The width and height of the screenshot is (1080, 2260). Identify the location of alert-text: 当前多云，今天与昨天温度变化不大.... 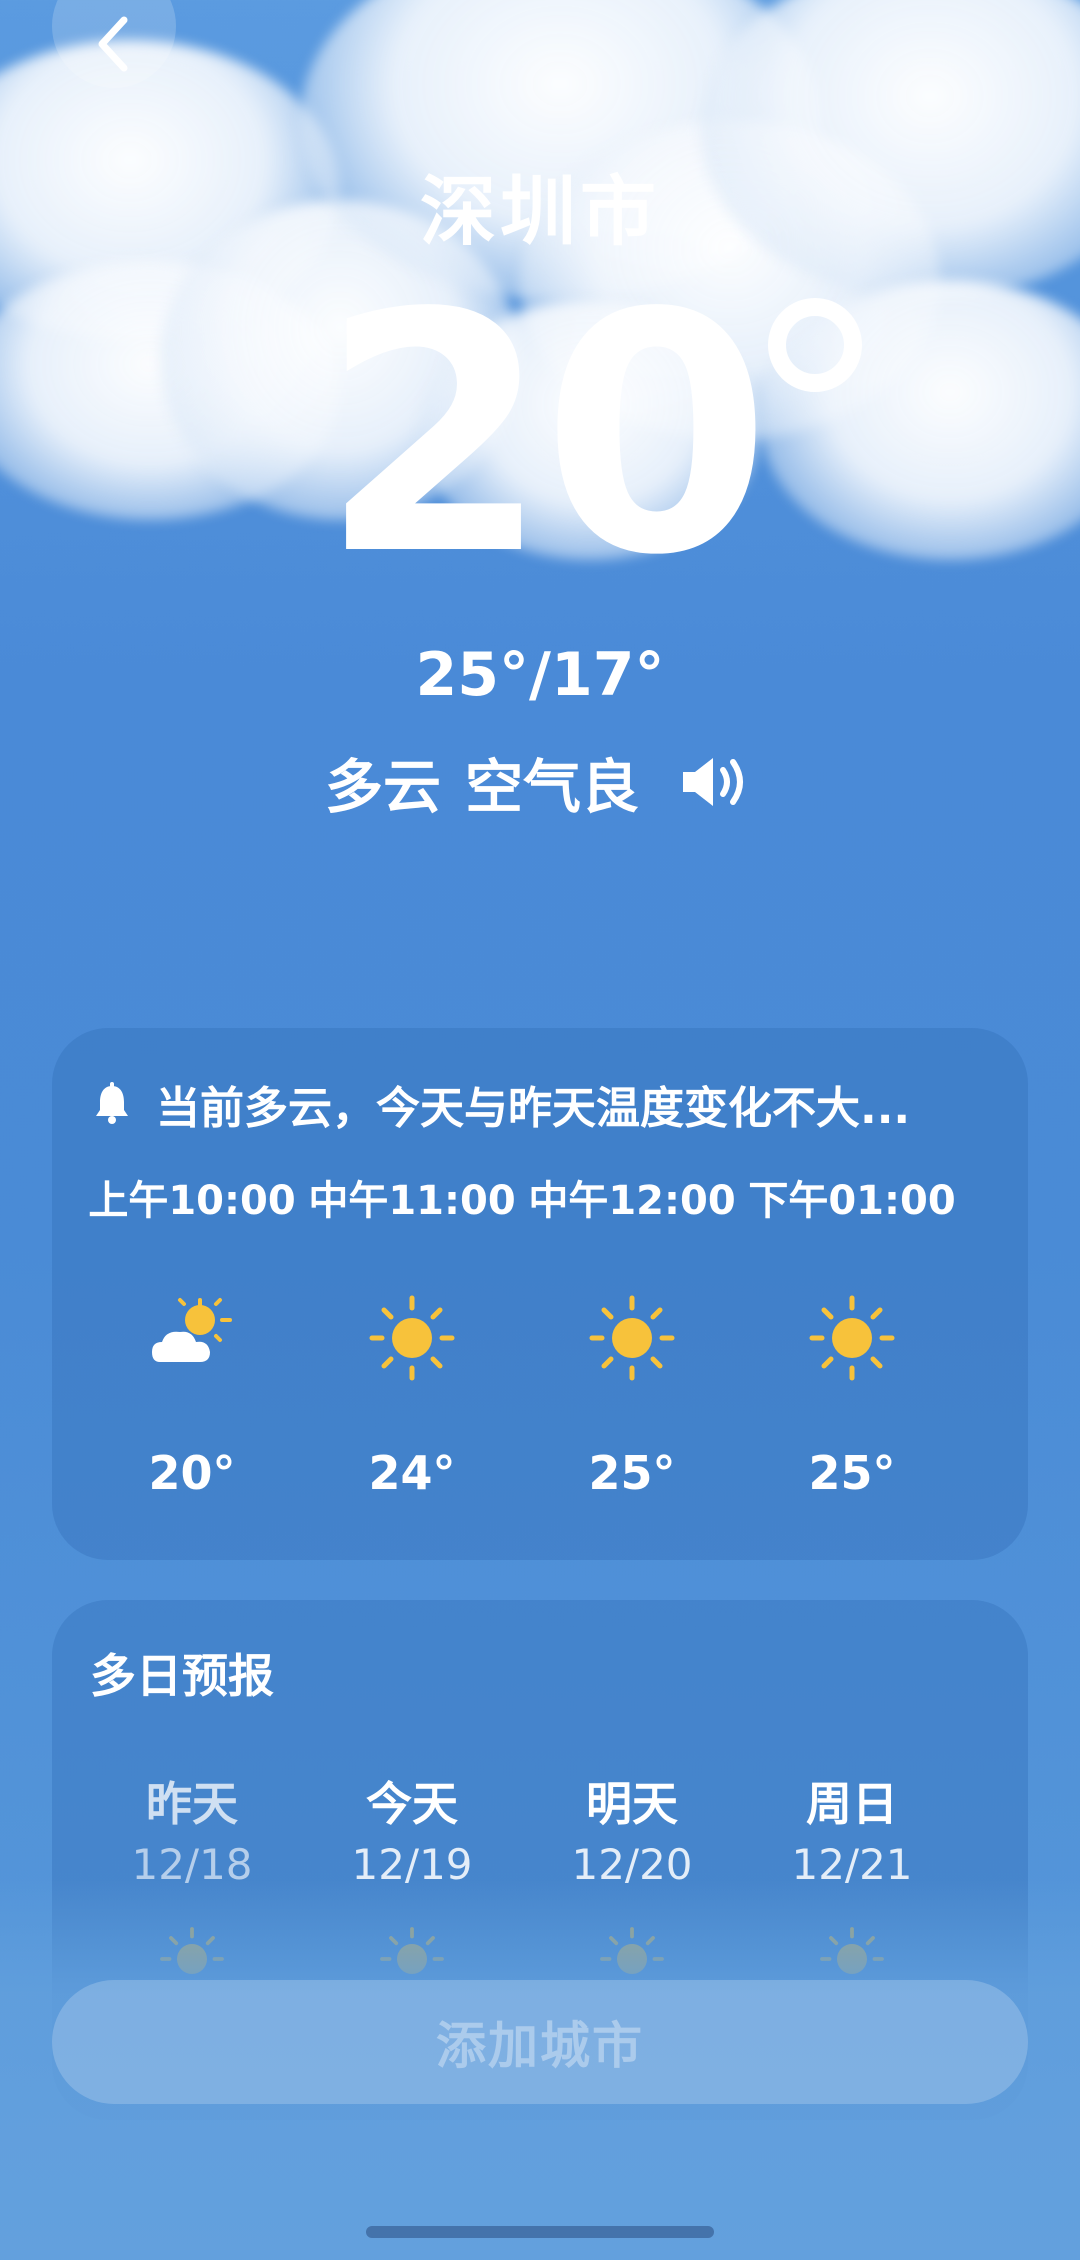
(533, 1108).